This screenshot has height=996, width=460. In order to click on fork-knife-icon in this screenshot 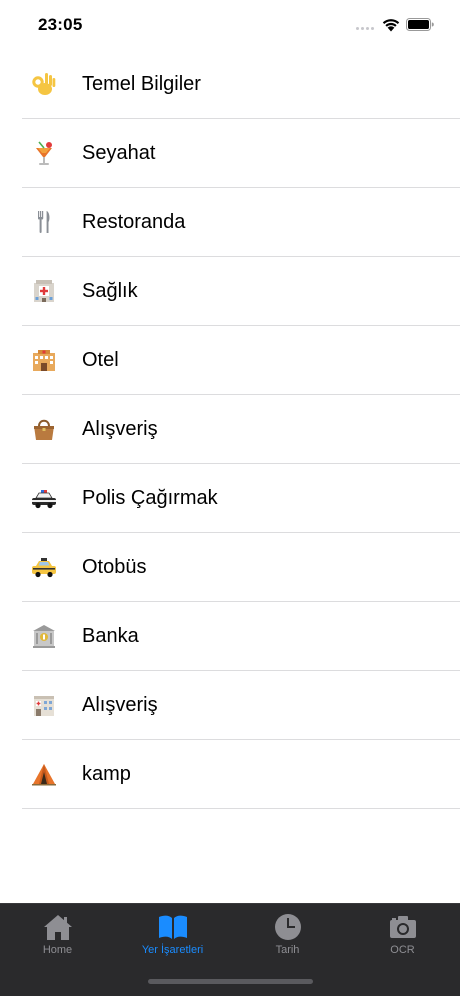, I will do `click(44, 222)`.